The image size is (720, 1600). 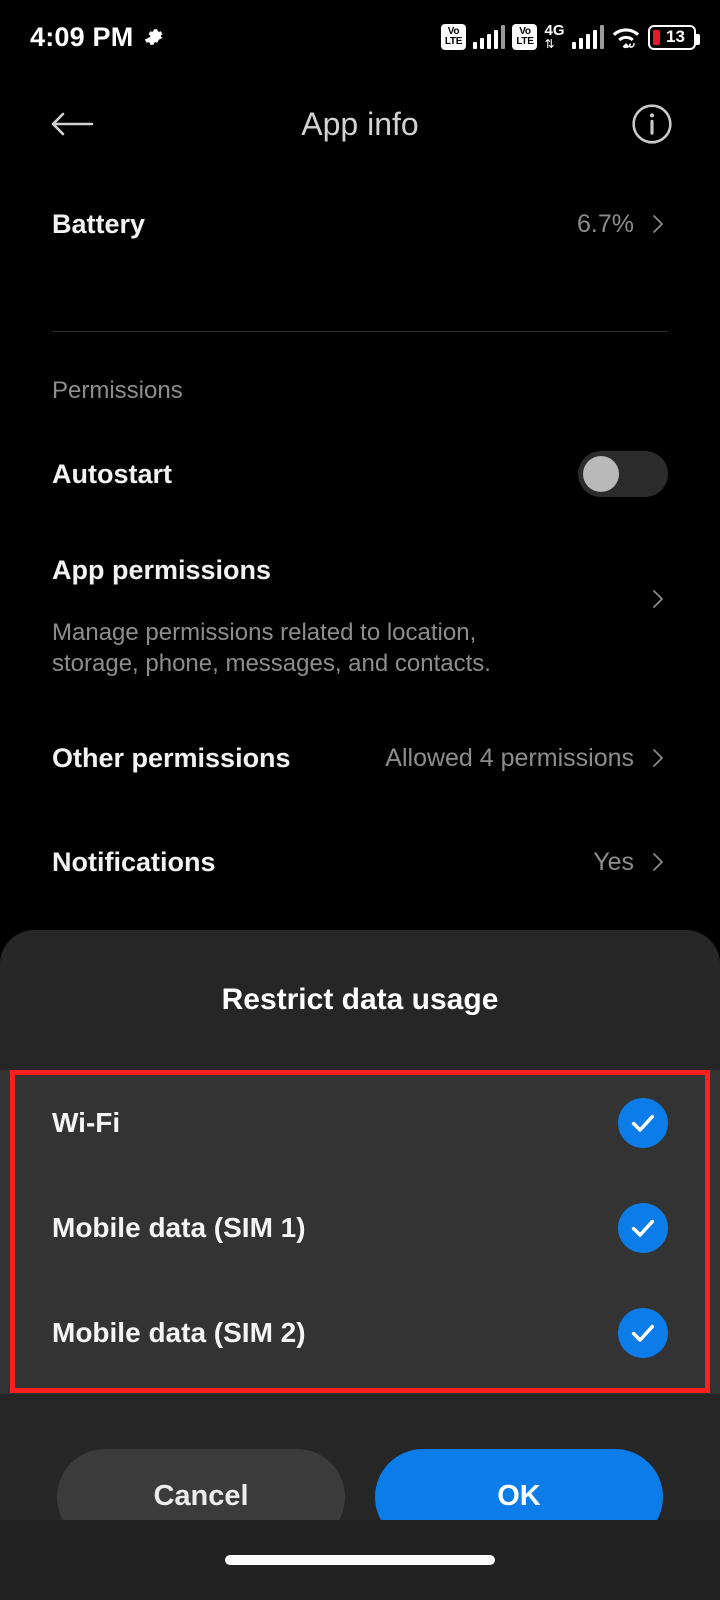 What do you see at coordinates (360, 1122) in the screenshot?
I see `dialog-option-wifi: Wi-Fi` at bounding box center [360, 1122].